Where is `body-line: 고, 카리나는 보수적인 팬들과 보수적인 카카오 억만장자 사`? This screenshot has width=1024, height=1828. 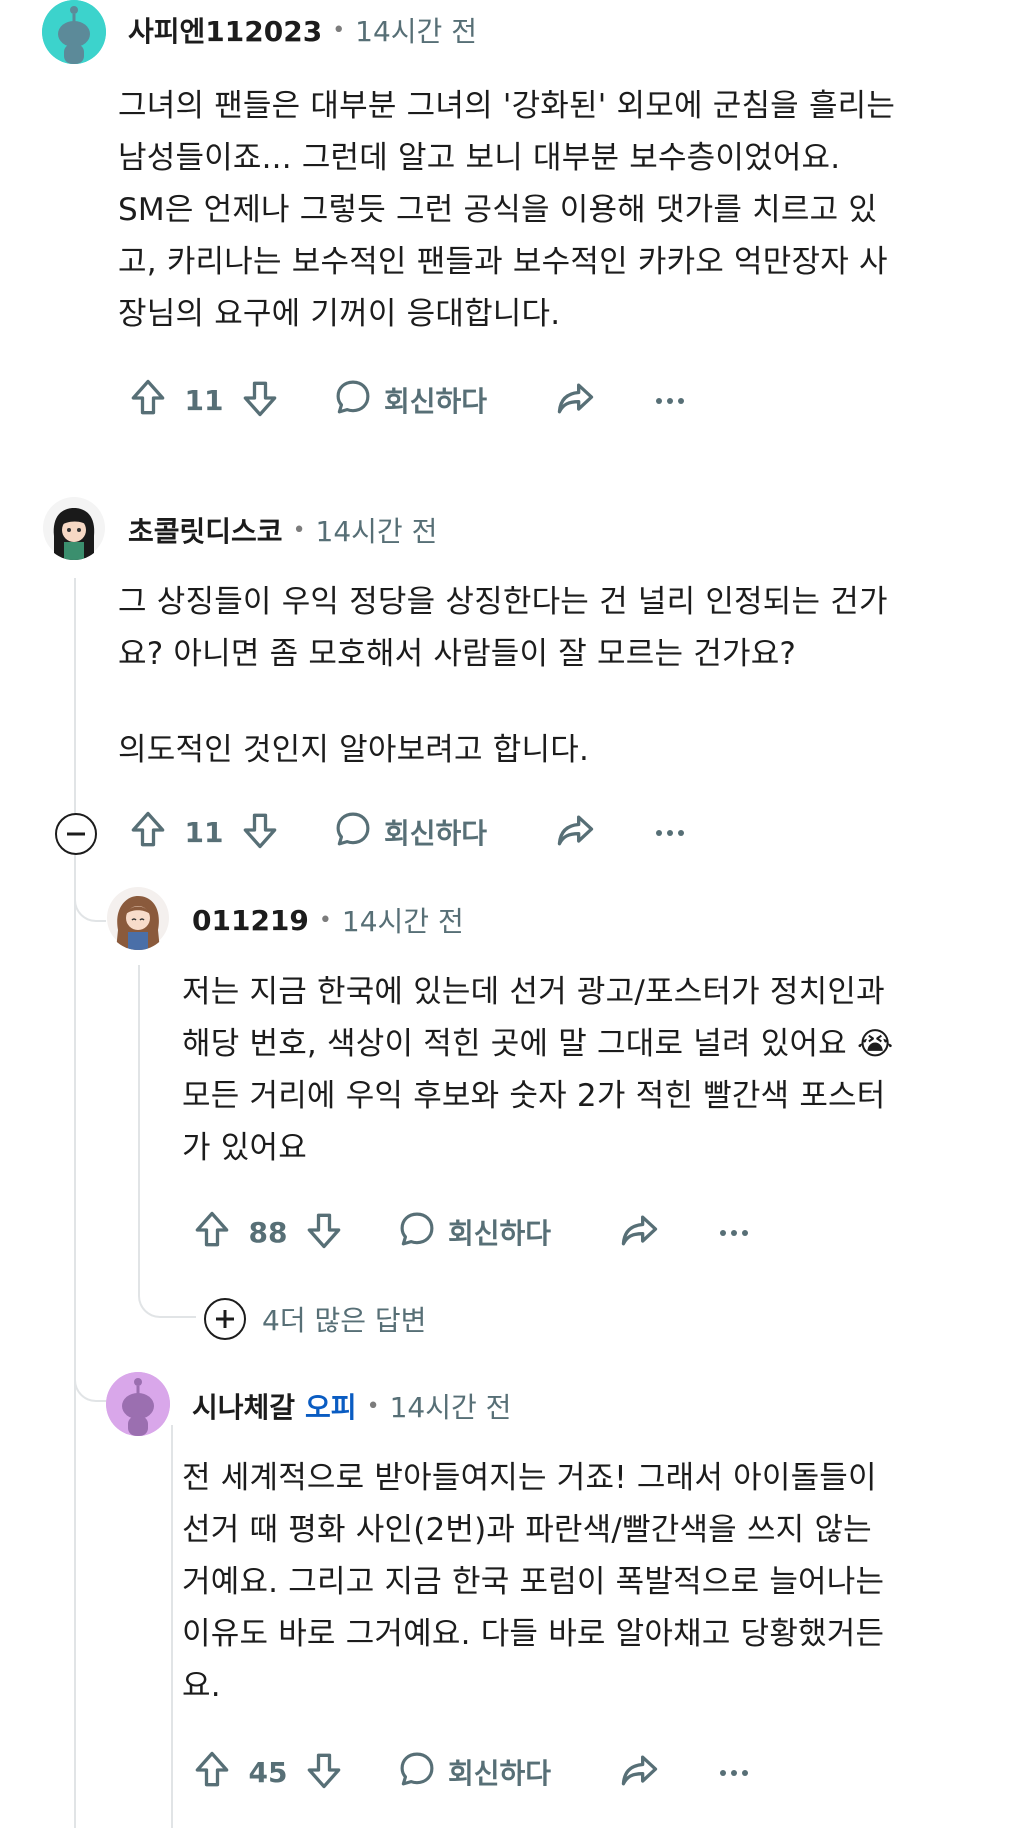
body-line: 고, 카리나는 보수적인 팬들과 보수적인 카카오 억만장자 사 is located at coordinates (503, 262).